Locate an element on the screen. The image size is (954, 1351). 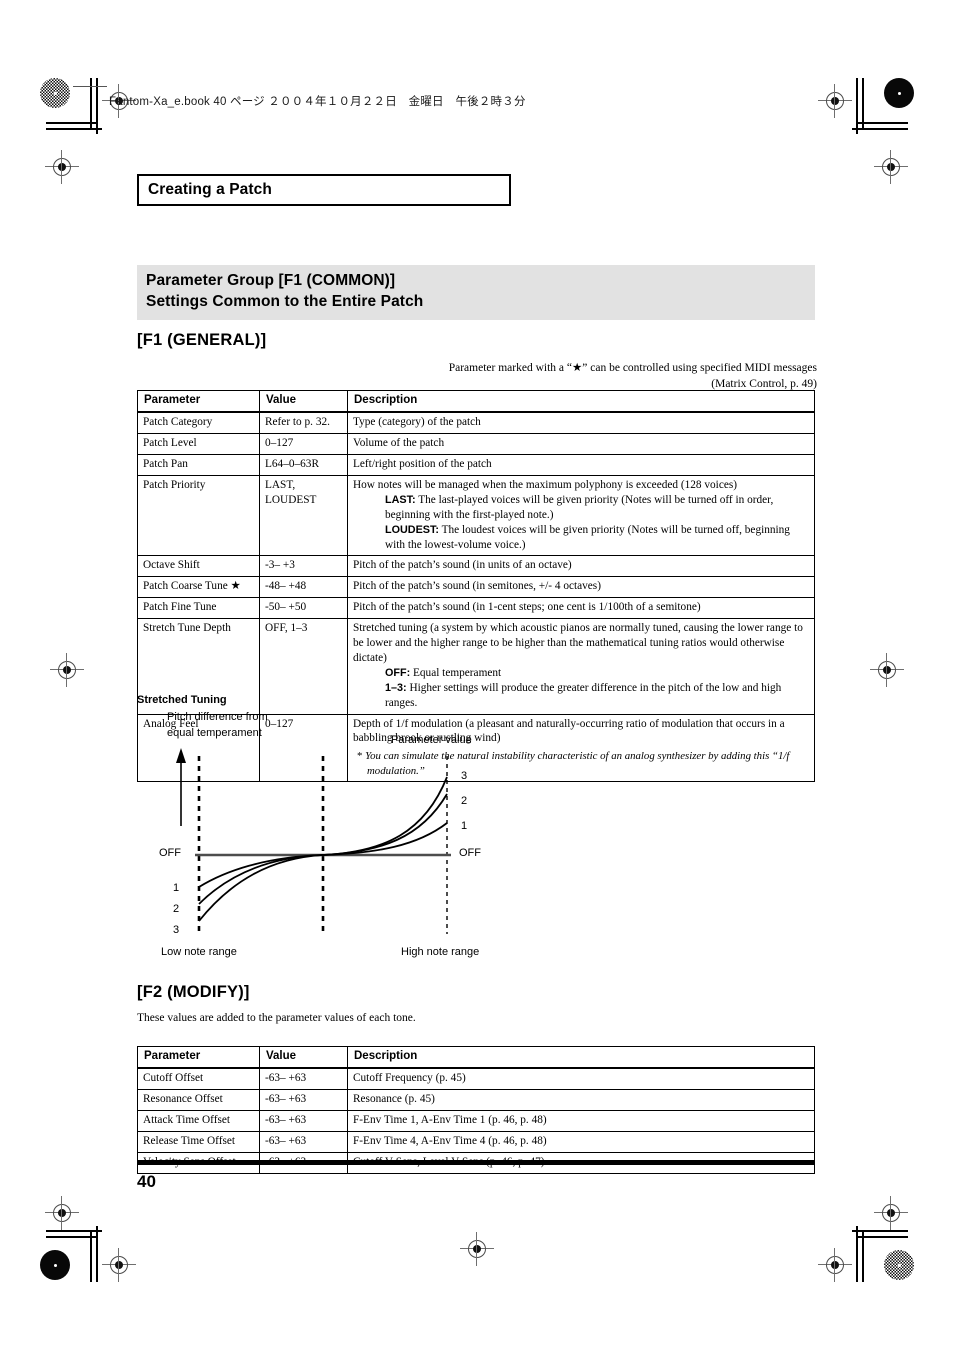
halftone-target-top-left is located at coordinates (55, 93).